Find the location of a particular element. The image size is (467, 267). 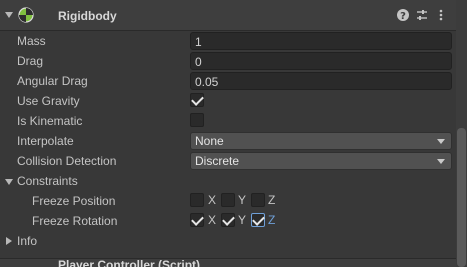

freeze-position-label: Freeze Position is located at coordinates (74, 201).